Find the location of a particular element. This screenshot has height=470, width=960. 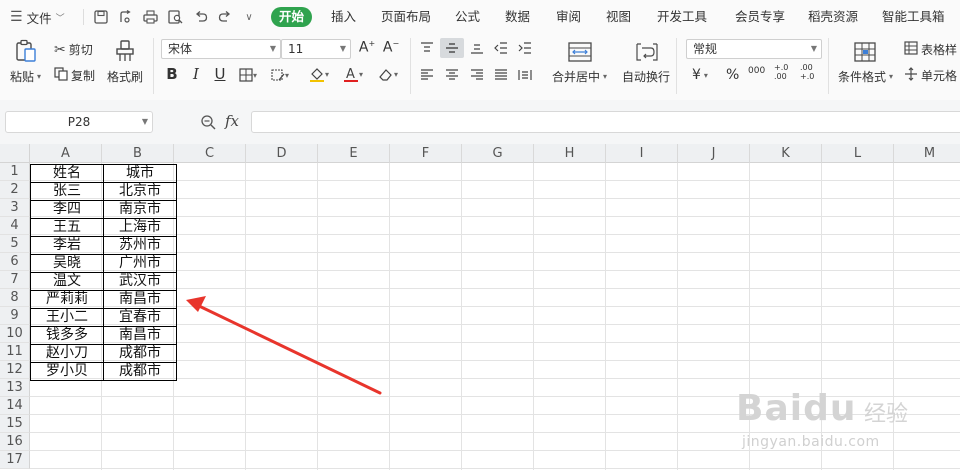

number-format-select: 常规 ▼ is located at coordinates (754, 49).